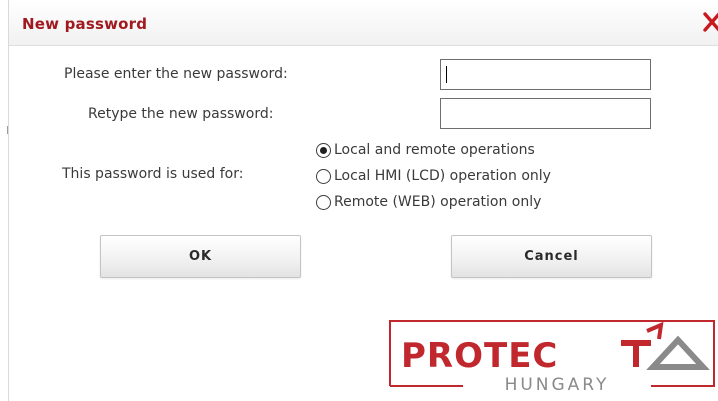 The image size is (718, 401). Describe the element at coordinates (434, 150) in the screenshot. I see `radio-label-local-and-remote: Local and remote operations` at that location.